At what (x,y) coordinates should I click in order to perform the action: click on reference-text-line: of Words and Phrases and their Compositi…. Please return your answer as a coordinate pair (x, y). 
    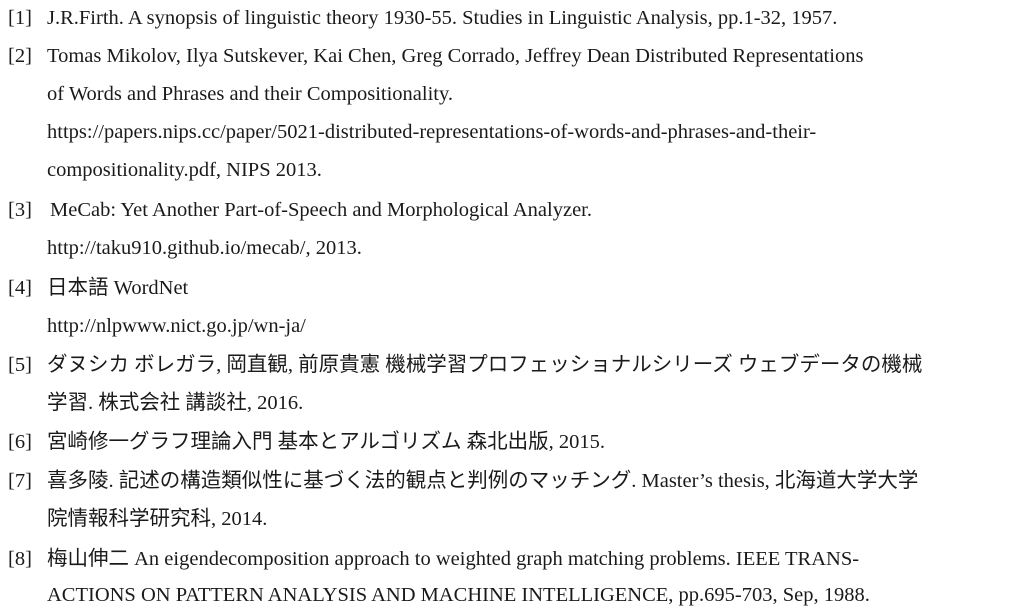
    Looking at the image, I should click on (250, 94).